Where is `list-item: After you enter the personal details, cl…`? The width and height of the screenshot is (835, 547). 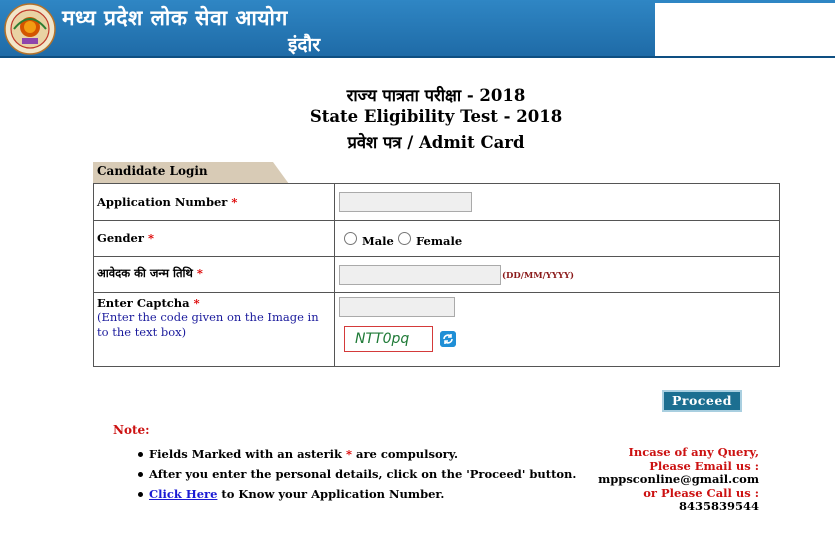 list-item: After you enter the personal details, cl… is located at coordinates (357, 477).